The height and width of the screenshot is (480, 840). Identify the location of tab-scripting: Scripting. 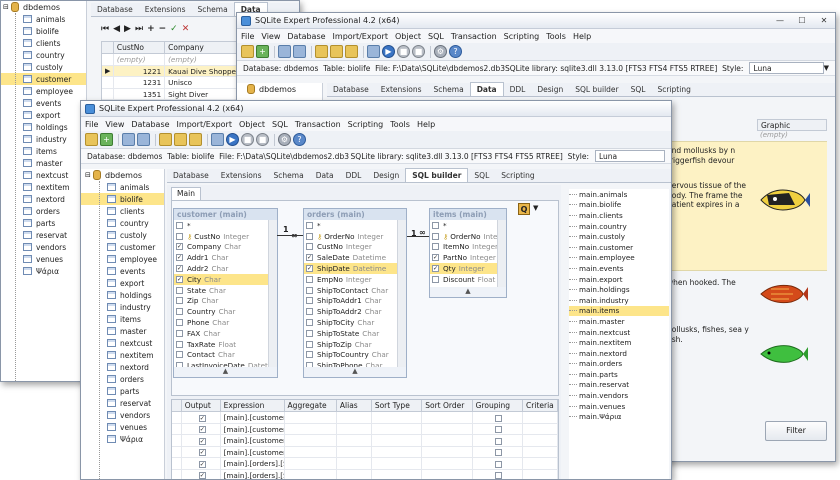
(517, 175).